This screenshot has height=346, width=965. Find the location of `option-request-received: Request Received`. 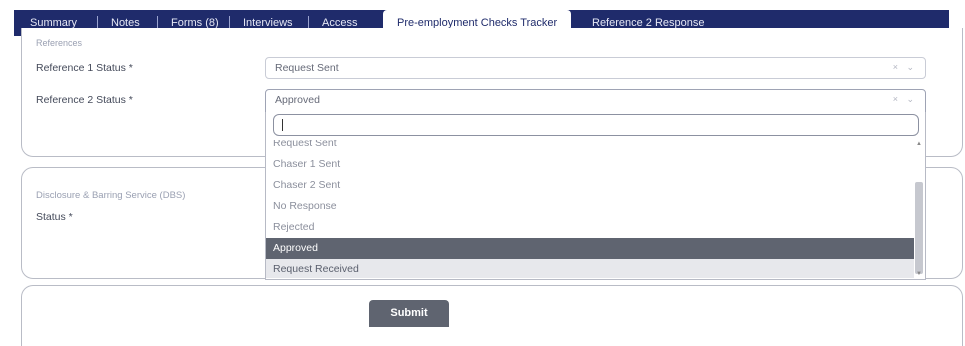

option-request-received: Request Received is located at coordinates (590, 268).